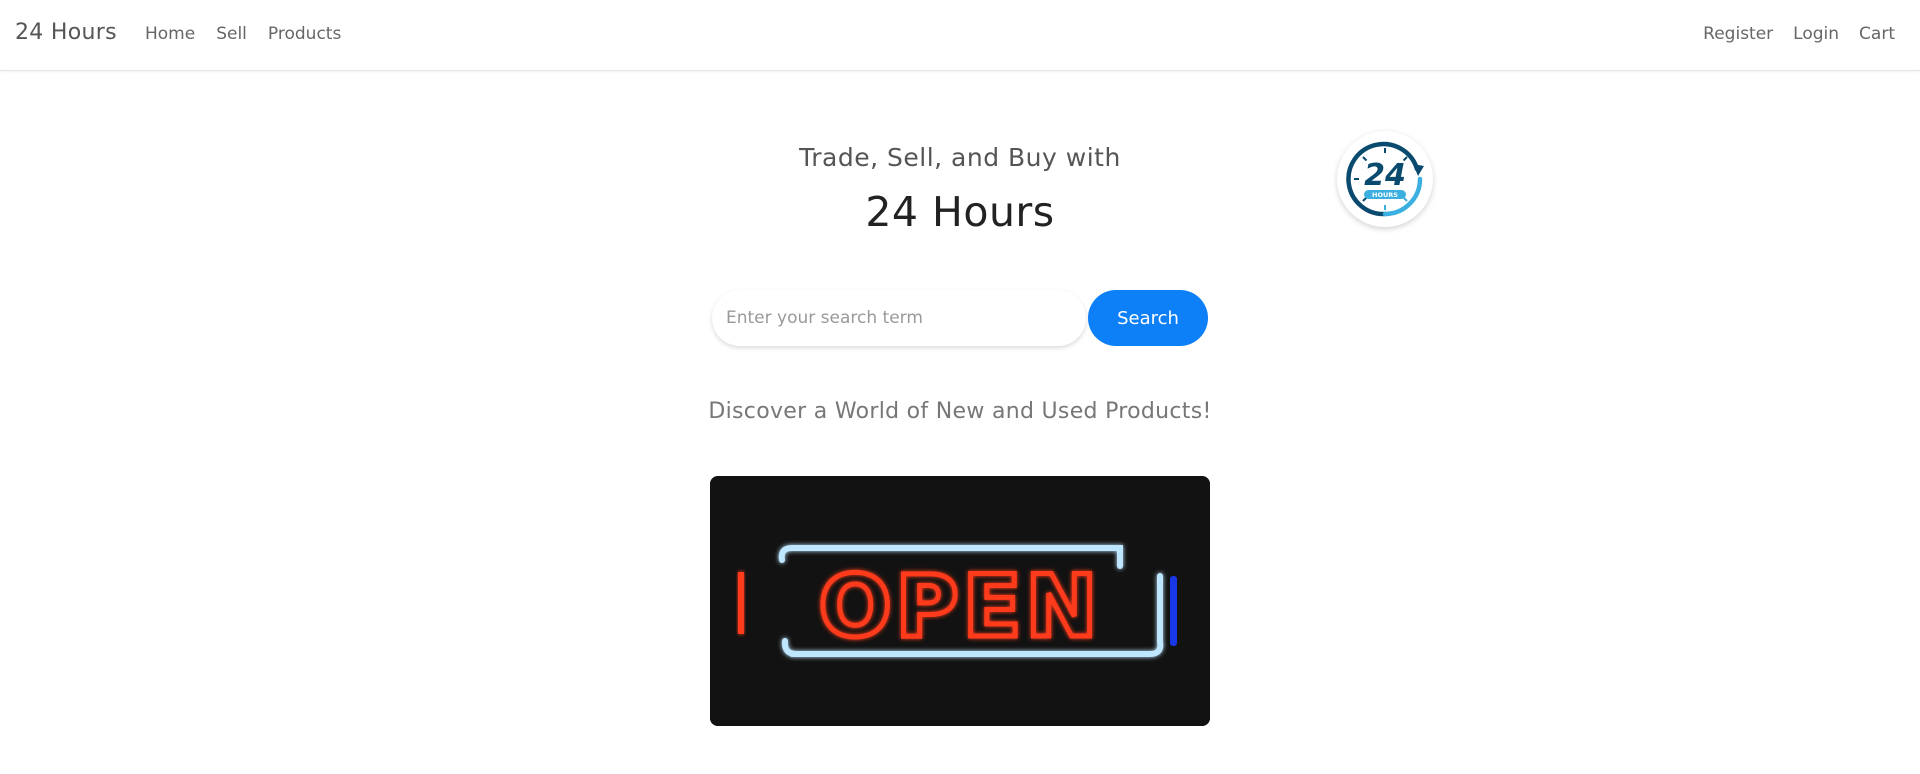 The height and width of the screenshot is (774, 1920). I want to click on search-input, so click(899, 318).